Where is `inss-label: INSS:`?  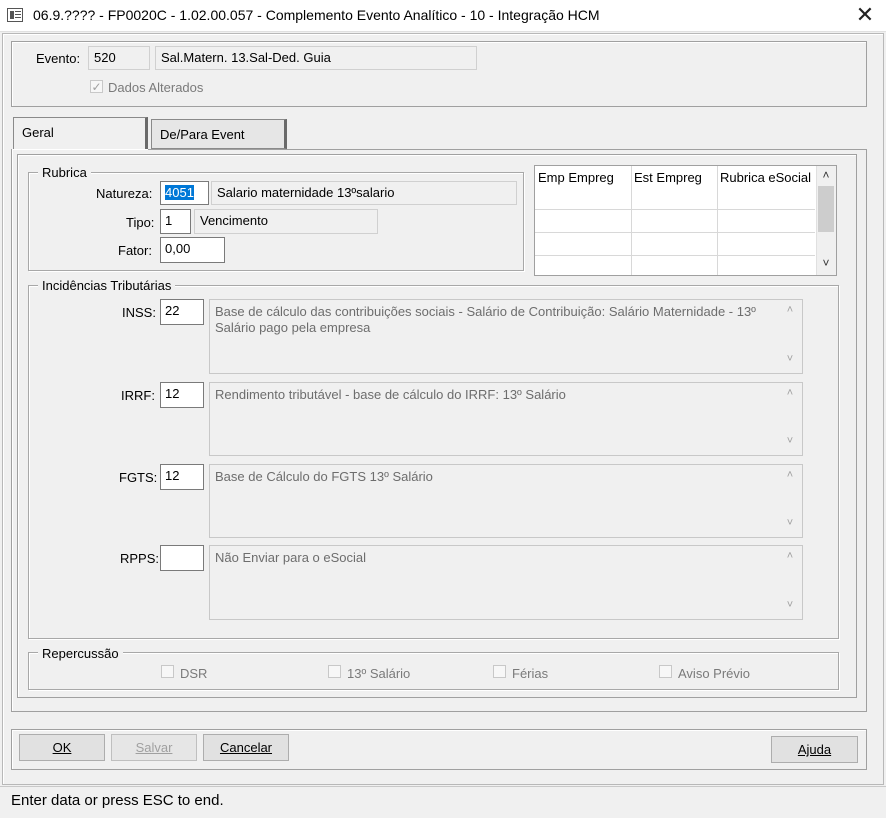
inss-label: INSS: is located at coordinates (139, 312).